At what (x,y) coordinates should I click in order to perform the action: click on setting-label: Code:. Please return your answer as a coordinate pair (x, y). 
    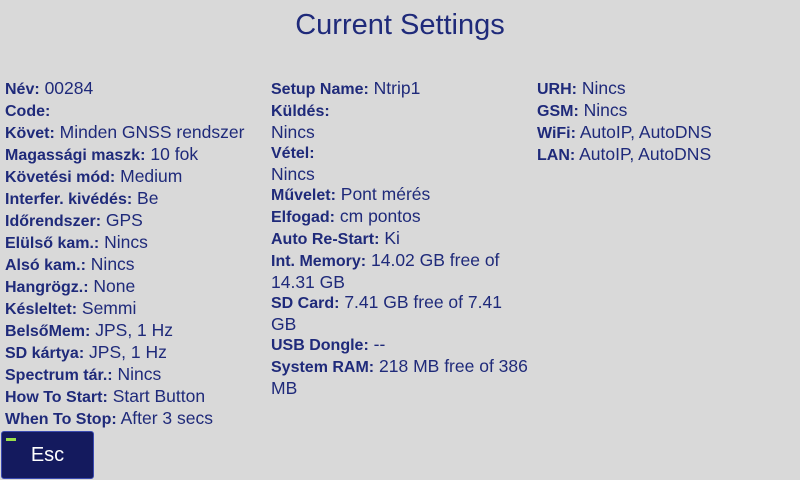
    Looking at the image, I should click on (28, 111).